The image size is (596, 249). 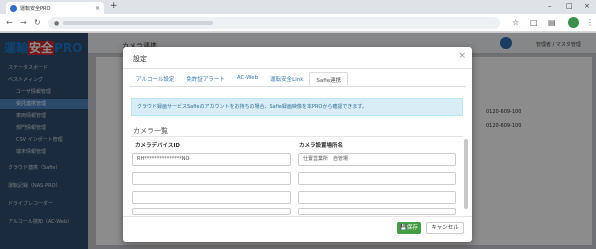 What do you see at coordinates (403, 228) in the screenshot?
I see `save-icon: 💾` at bounding box center [403, 228].